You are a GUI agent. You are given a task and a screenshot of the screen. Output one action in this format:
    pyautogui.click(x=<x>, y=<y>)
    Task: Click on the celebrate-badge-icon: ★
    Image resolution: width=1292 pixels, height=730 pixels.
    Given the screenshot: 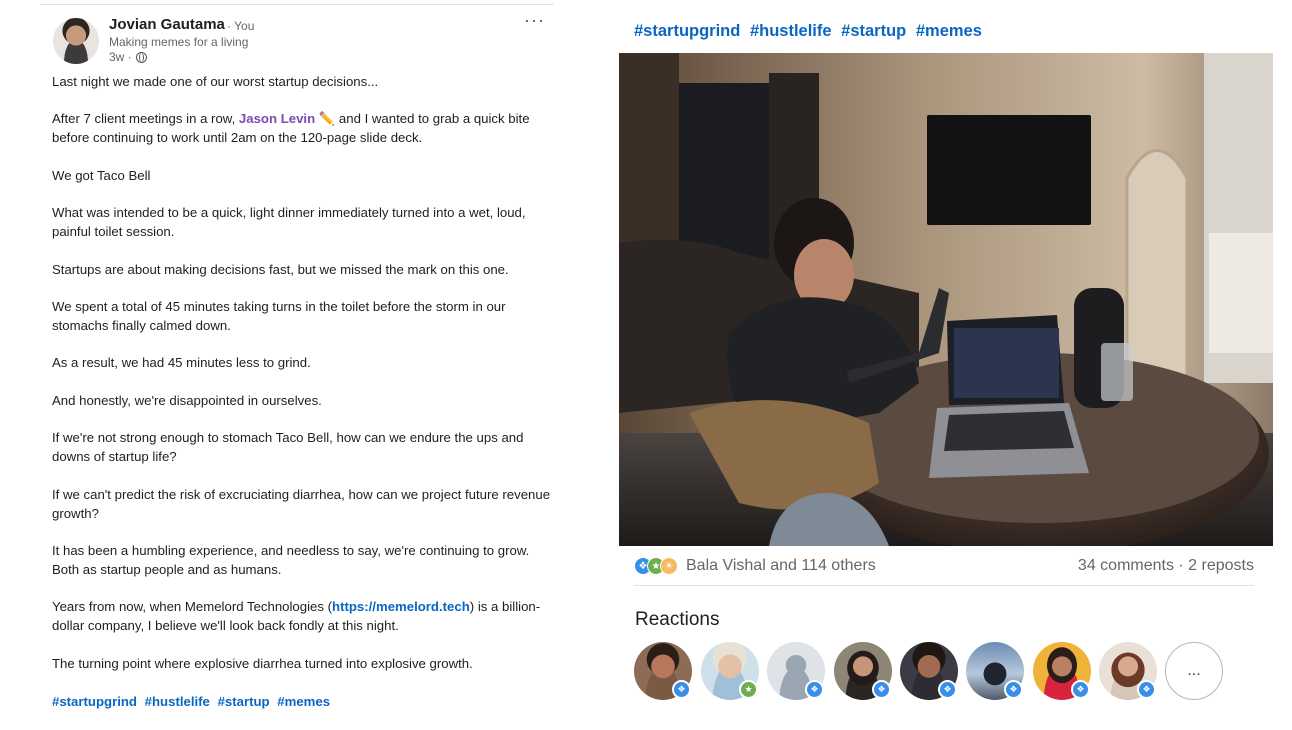 What is the action you would take?
    pyautogui.click(x=748, y=689)
    